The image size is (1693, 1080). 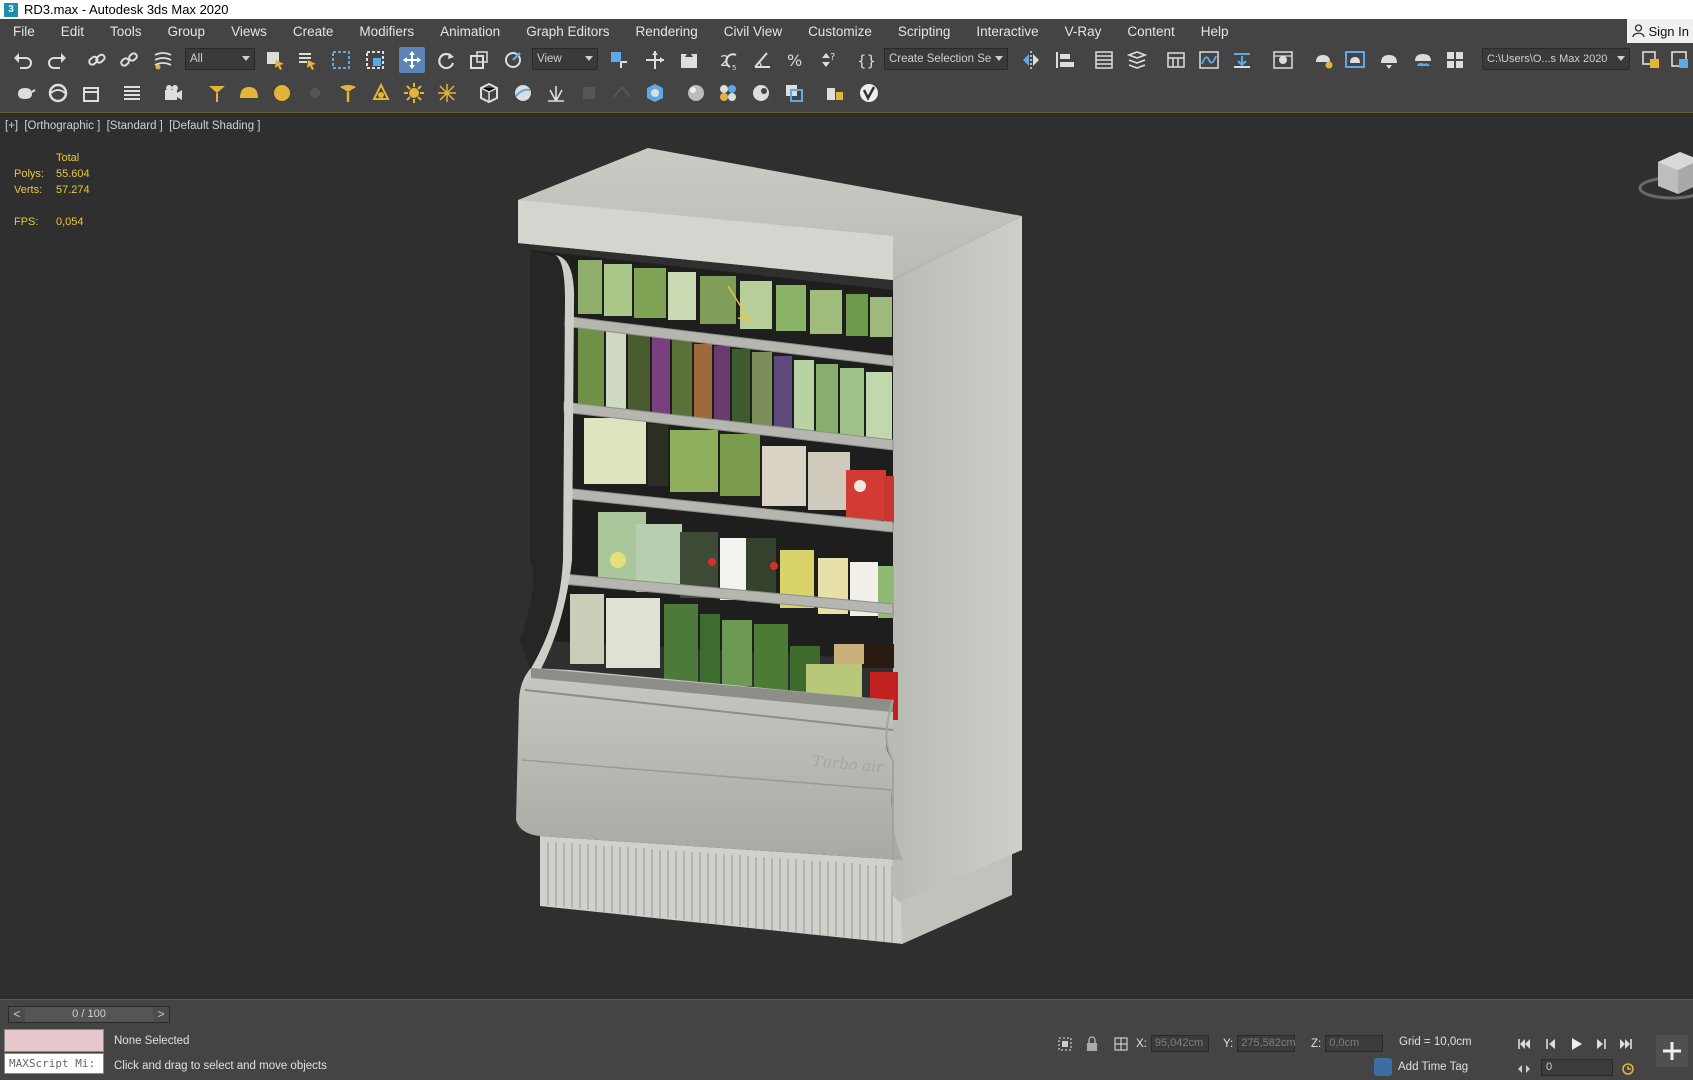 What do you see at coordinates (1007, 31) in the screenshot?
I see `menu-interactive: Interactive` at bounding box center [1007, 31].